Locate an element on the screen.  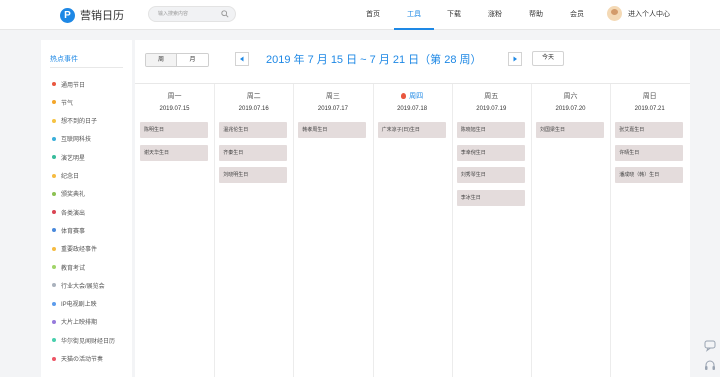
customer-service-icon is located at coordinates (710, 366).